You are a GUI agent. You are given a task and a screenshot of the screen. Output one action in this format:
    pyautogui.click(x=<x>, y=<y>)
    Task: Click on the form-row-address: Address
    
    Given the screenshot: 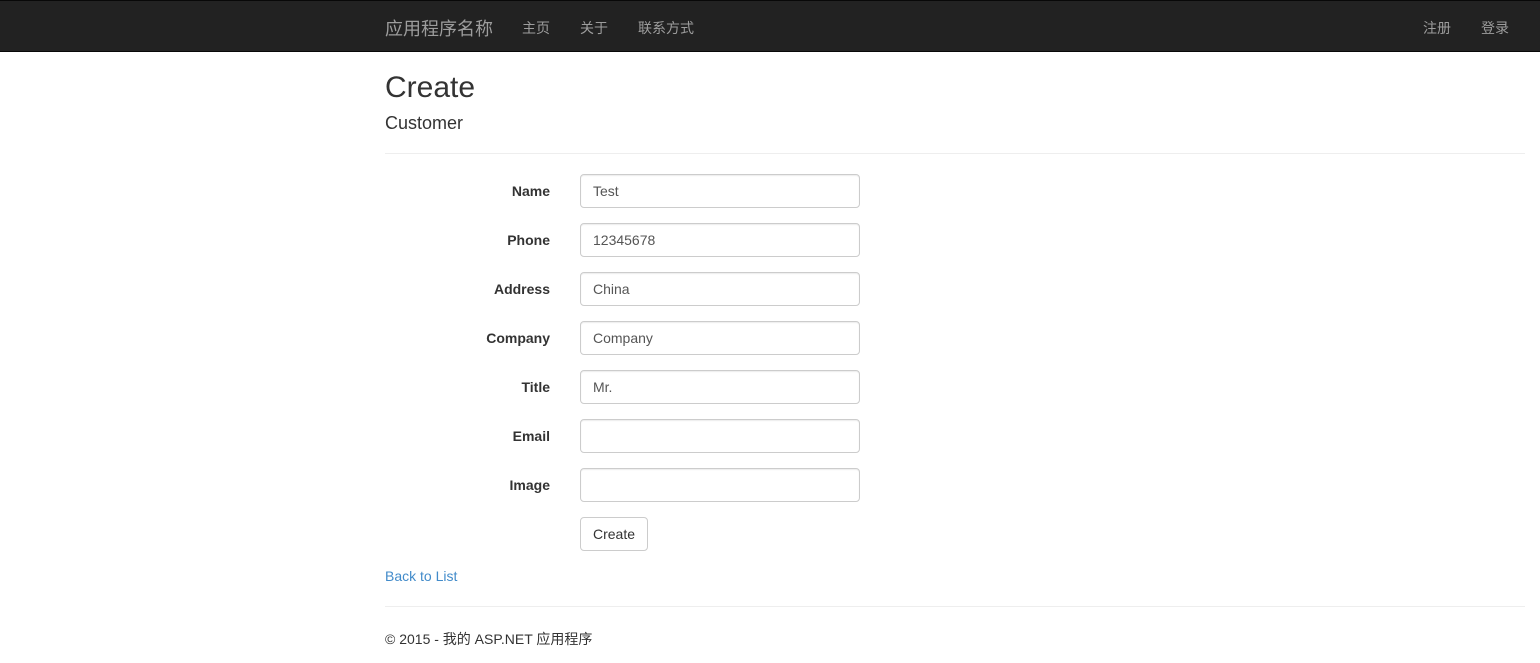 What is the action you would take?
    pyautogui.click(x=625, y=289)
    